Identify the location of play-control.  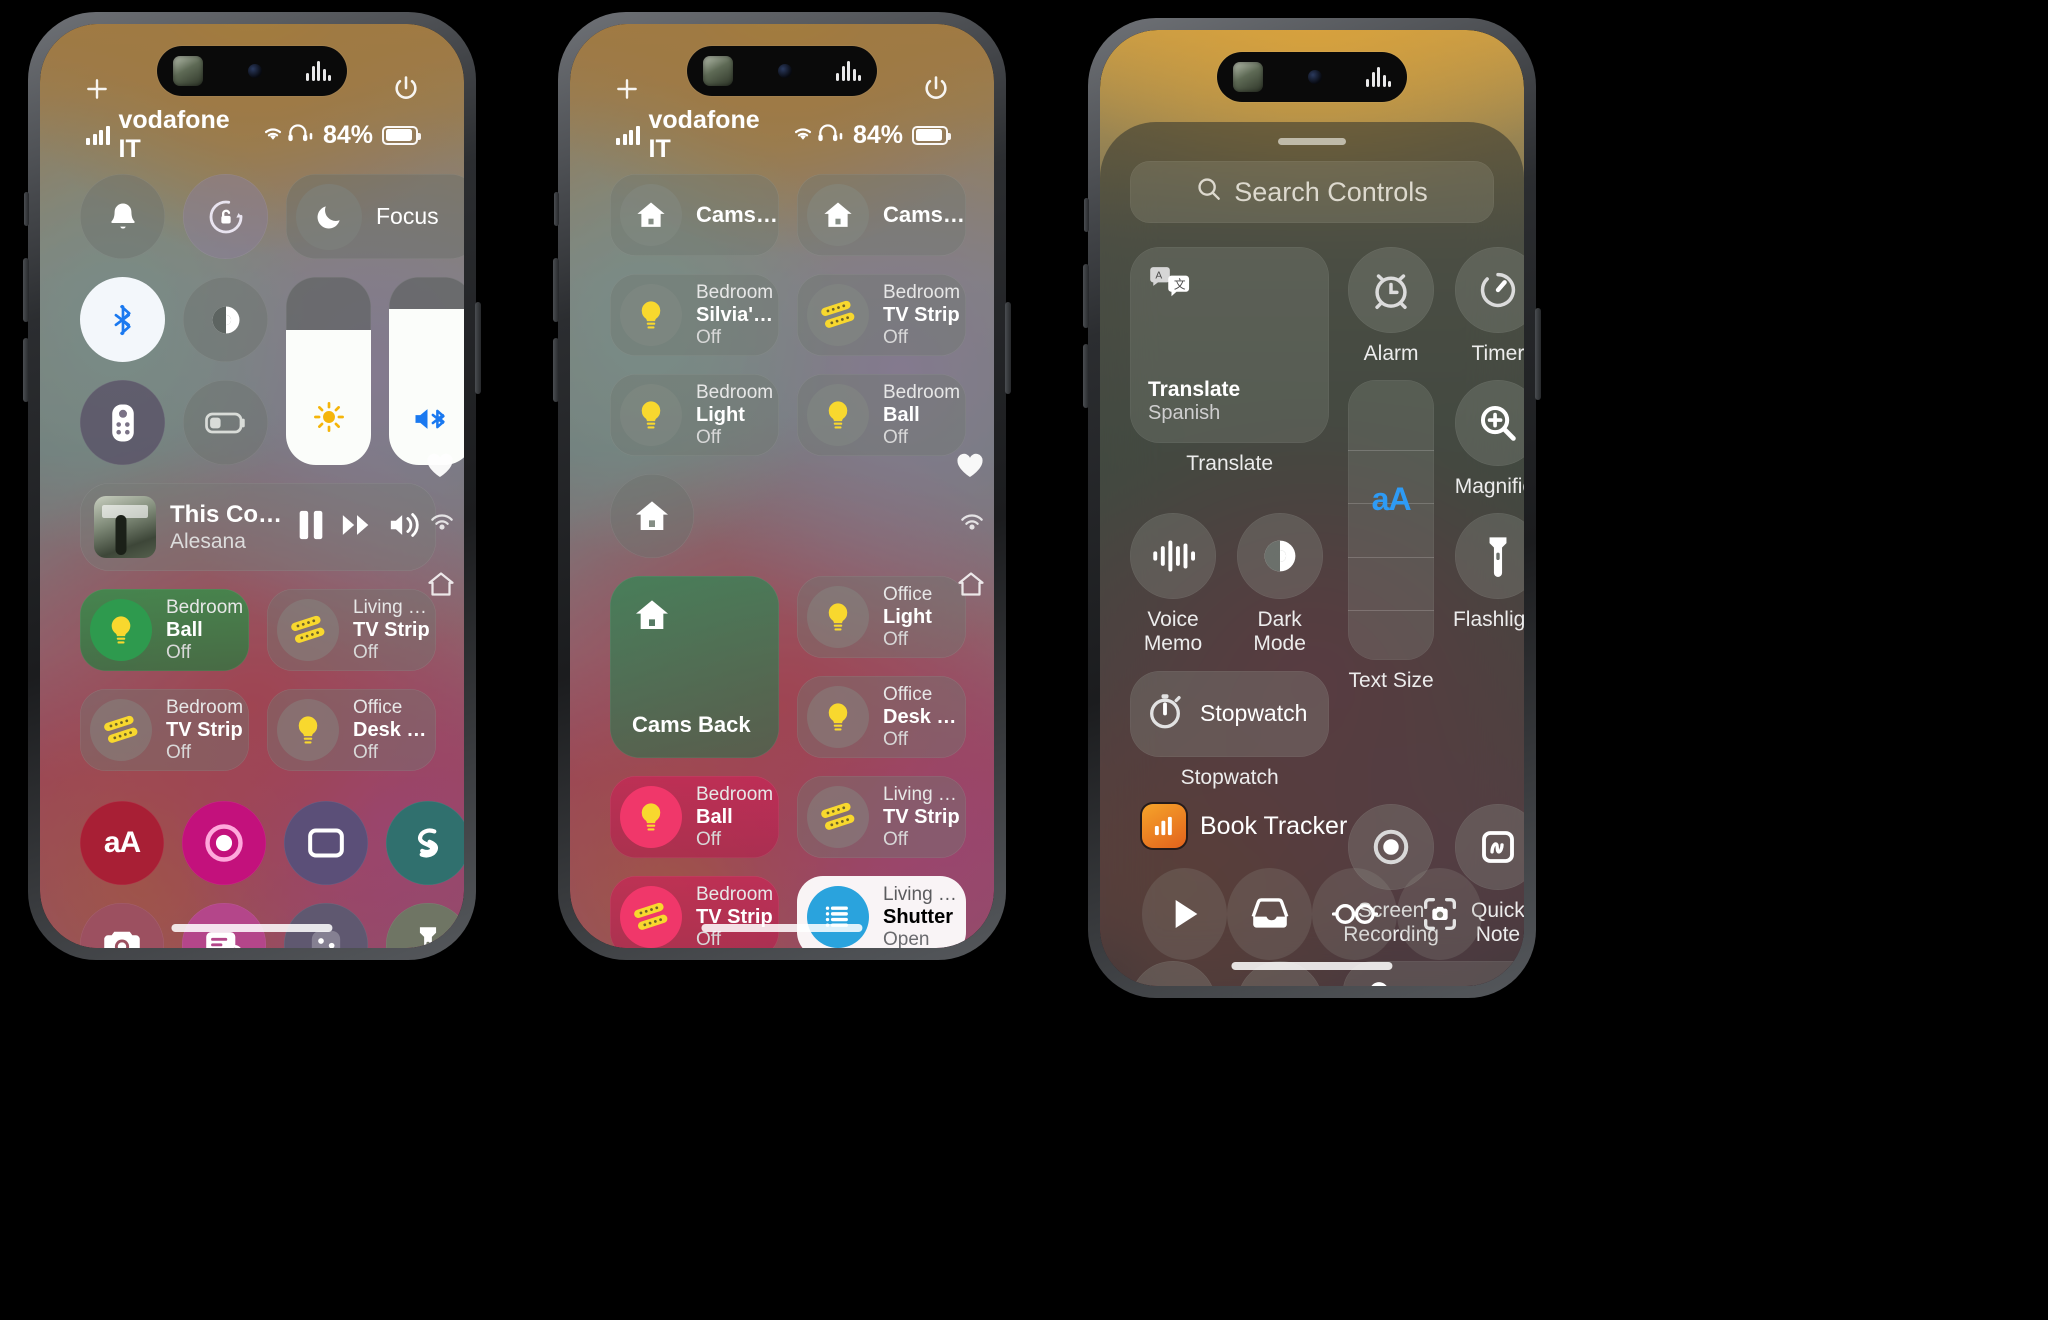
(1184, 914).